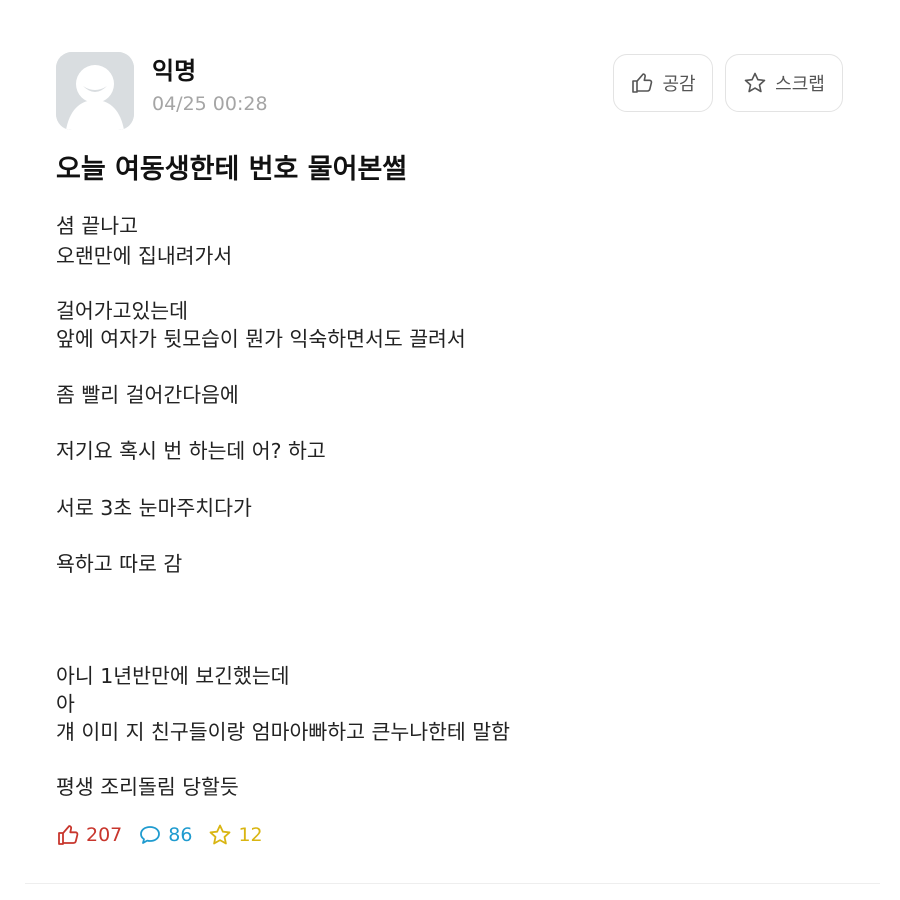  What do you see at coordinates (261, 339) in the screenshot?
I see `body-line: 앞에 여자가 뒷모습이 뭔가 익숙하면서도 끌려서` at bounding box center [261, 339].